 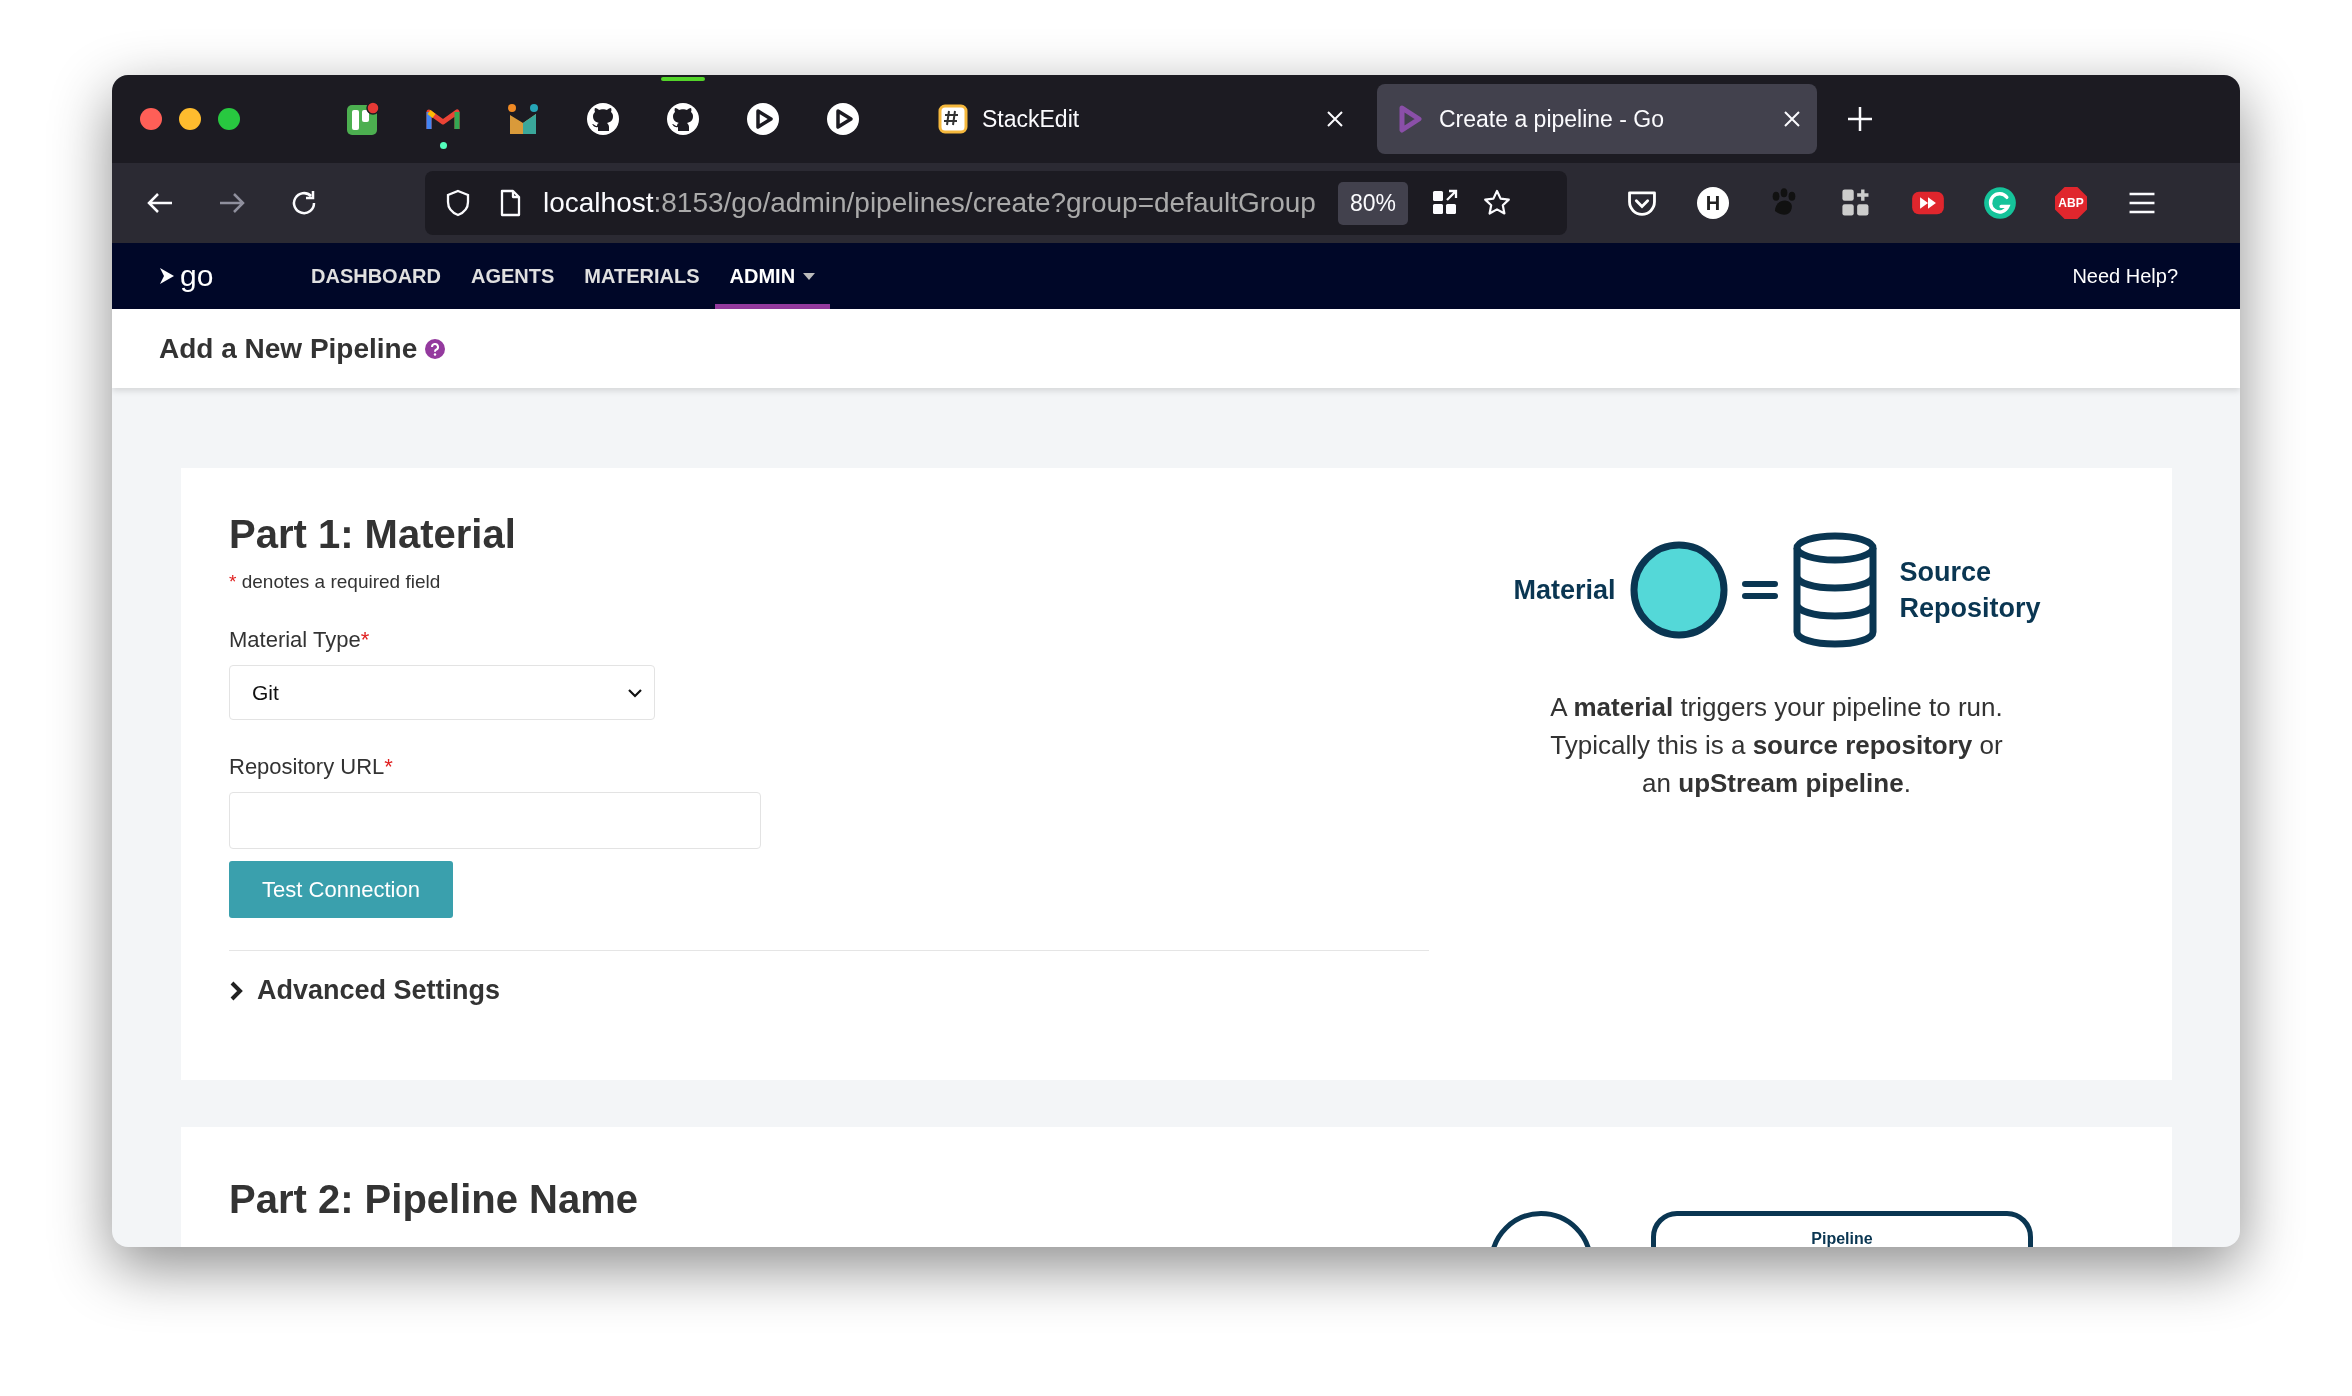 I want to click on chevron-down-icon, so click(x=635, y=692).